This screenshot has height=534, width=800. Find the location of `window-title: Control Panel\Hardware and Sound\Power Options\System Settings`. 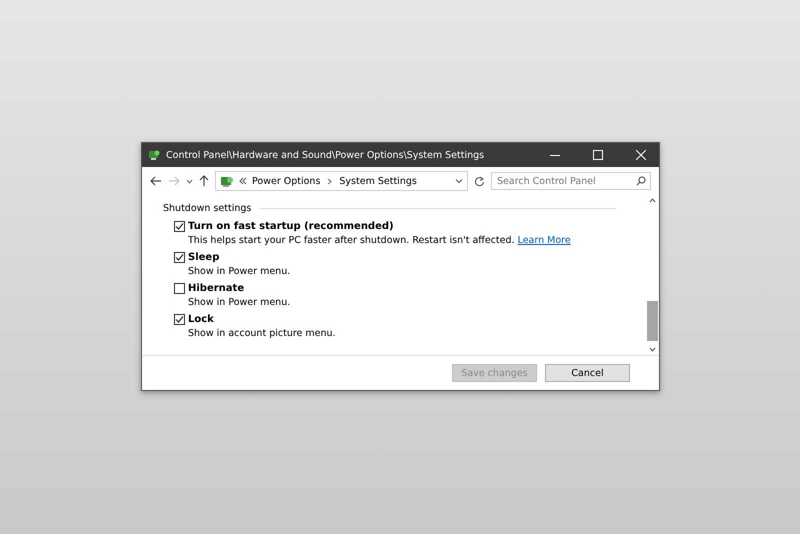

window-title: Control Panel\Hardware and Sound\Power Options\System Settings is located at coordinates (326, 155).